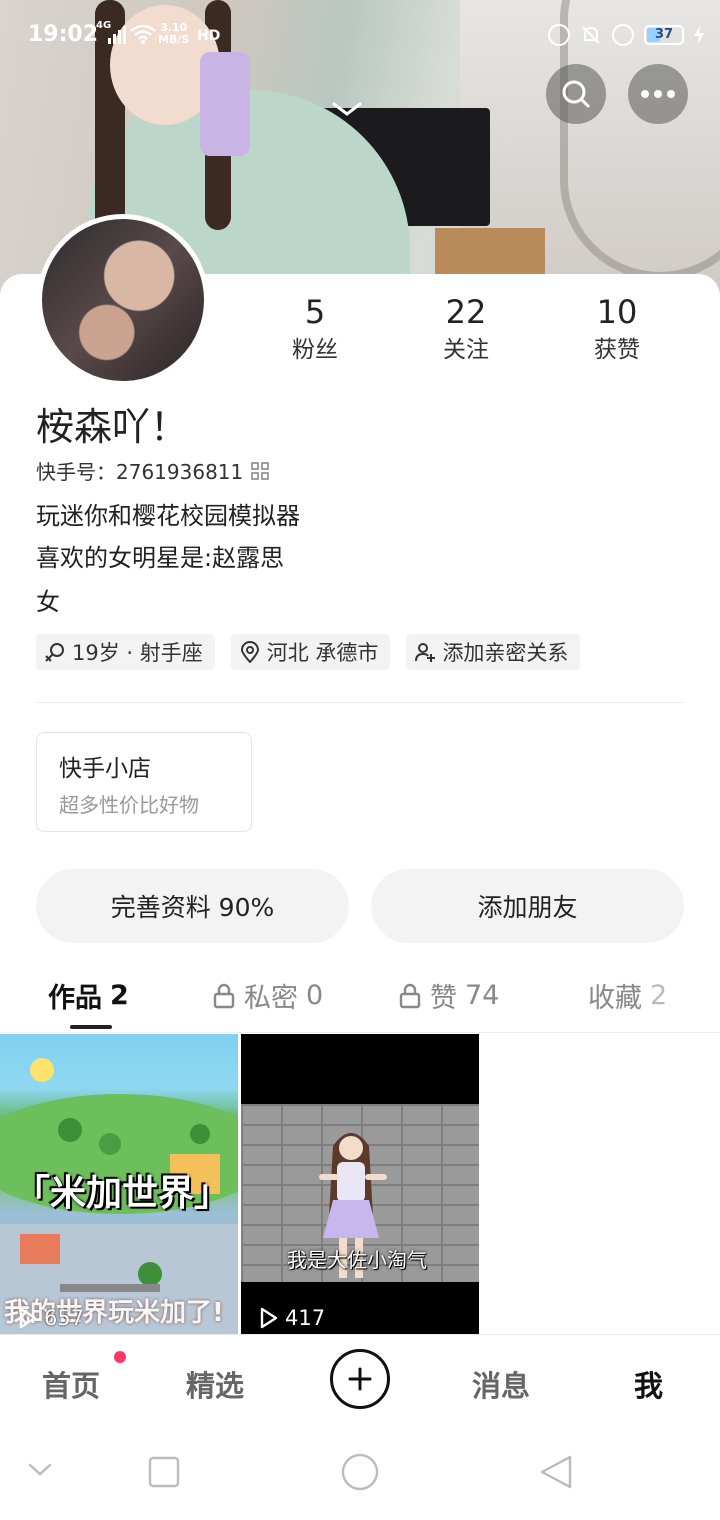 This screenshot has width=720, height=1520. What do you see at coordinates (360, 702) in the screenshot?
I see `divider` at bounding box center [360, 702].